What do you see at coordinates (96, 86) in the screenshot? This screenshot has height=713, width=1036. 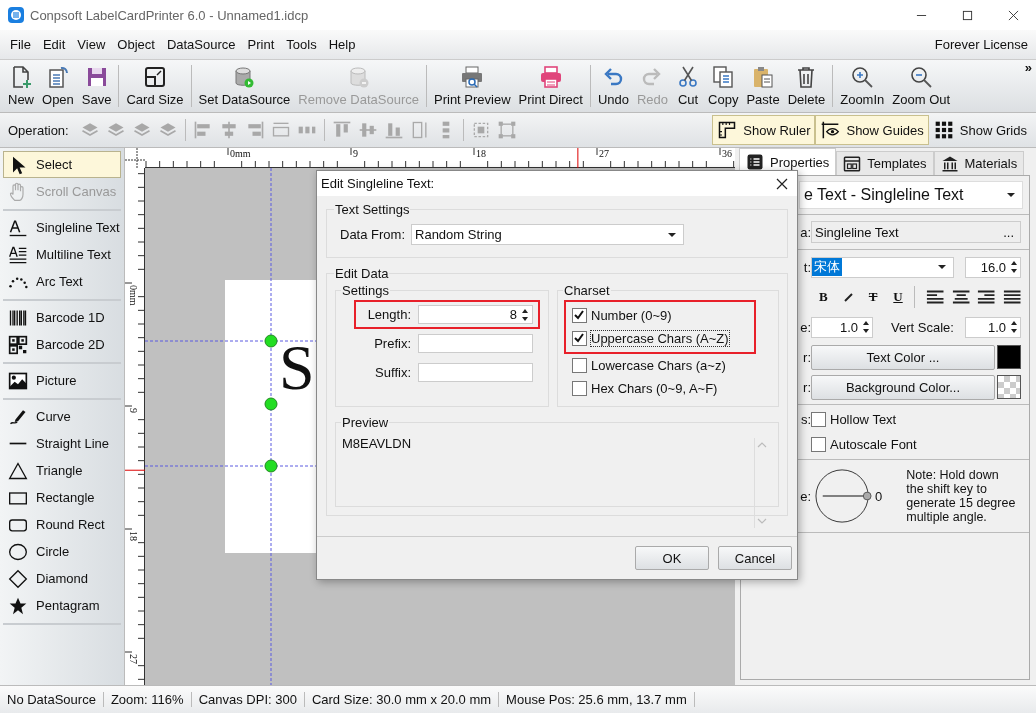 I see `save-button: Save` at bounding box center [96, 86].